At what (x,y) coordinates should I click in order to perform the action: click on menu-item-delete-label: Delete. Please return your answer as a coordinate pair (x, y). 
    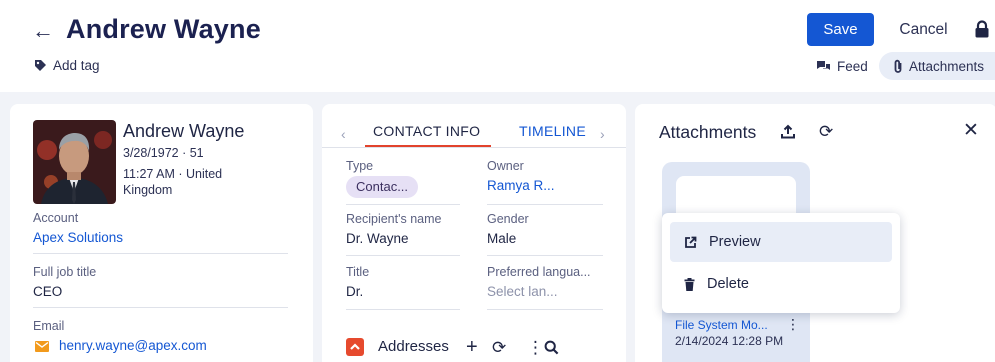
    Looking at the image, I should click on (728, 284).